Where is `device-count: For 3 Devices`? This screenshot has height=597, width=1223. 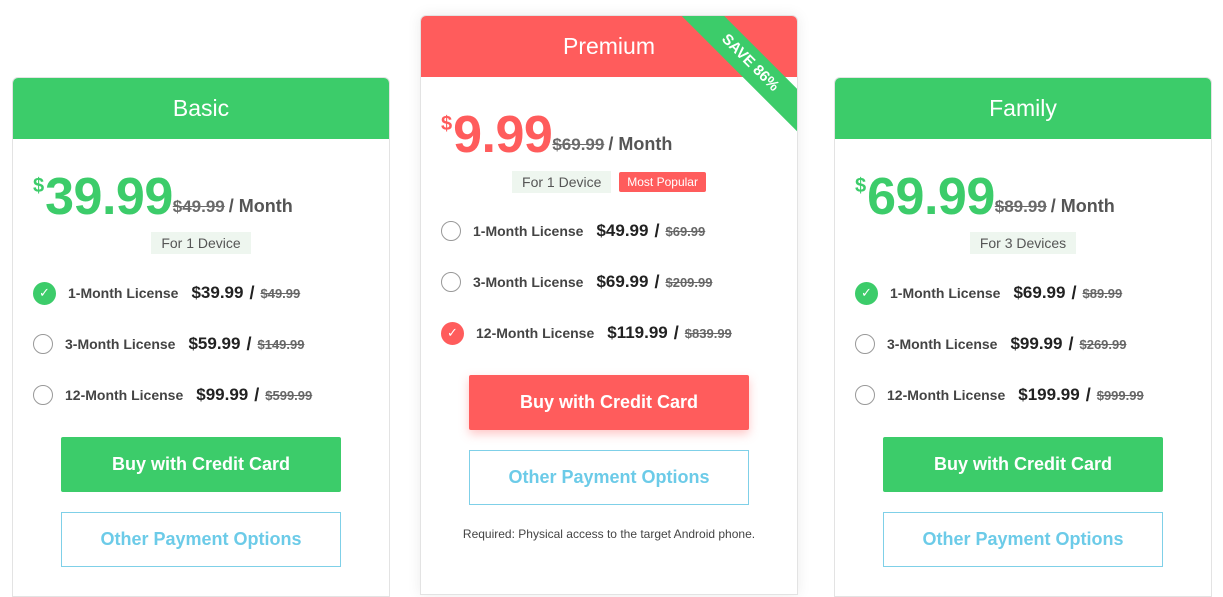
device-count: For 3 Devices is located at coordinates (1023, 243).